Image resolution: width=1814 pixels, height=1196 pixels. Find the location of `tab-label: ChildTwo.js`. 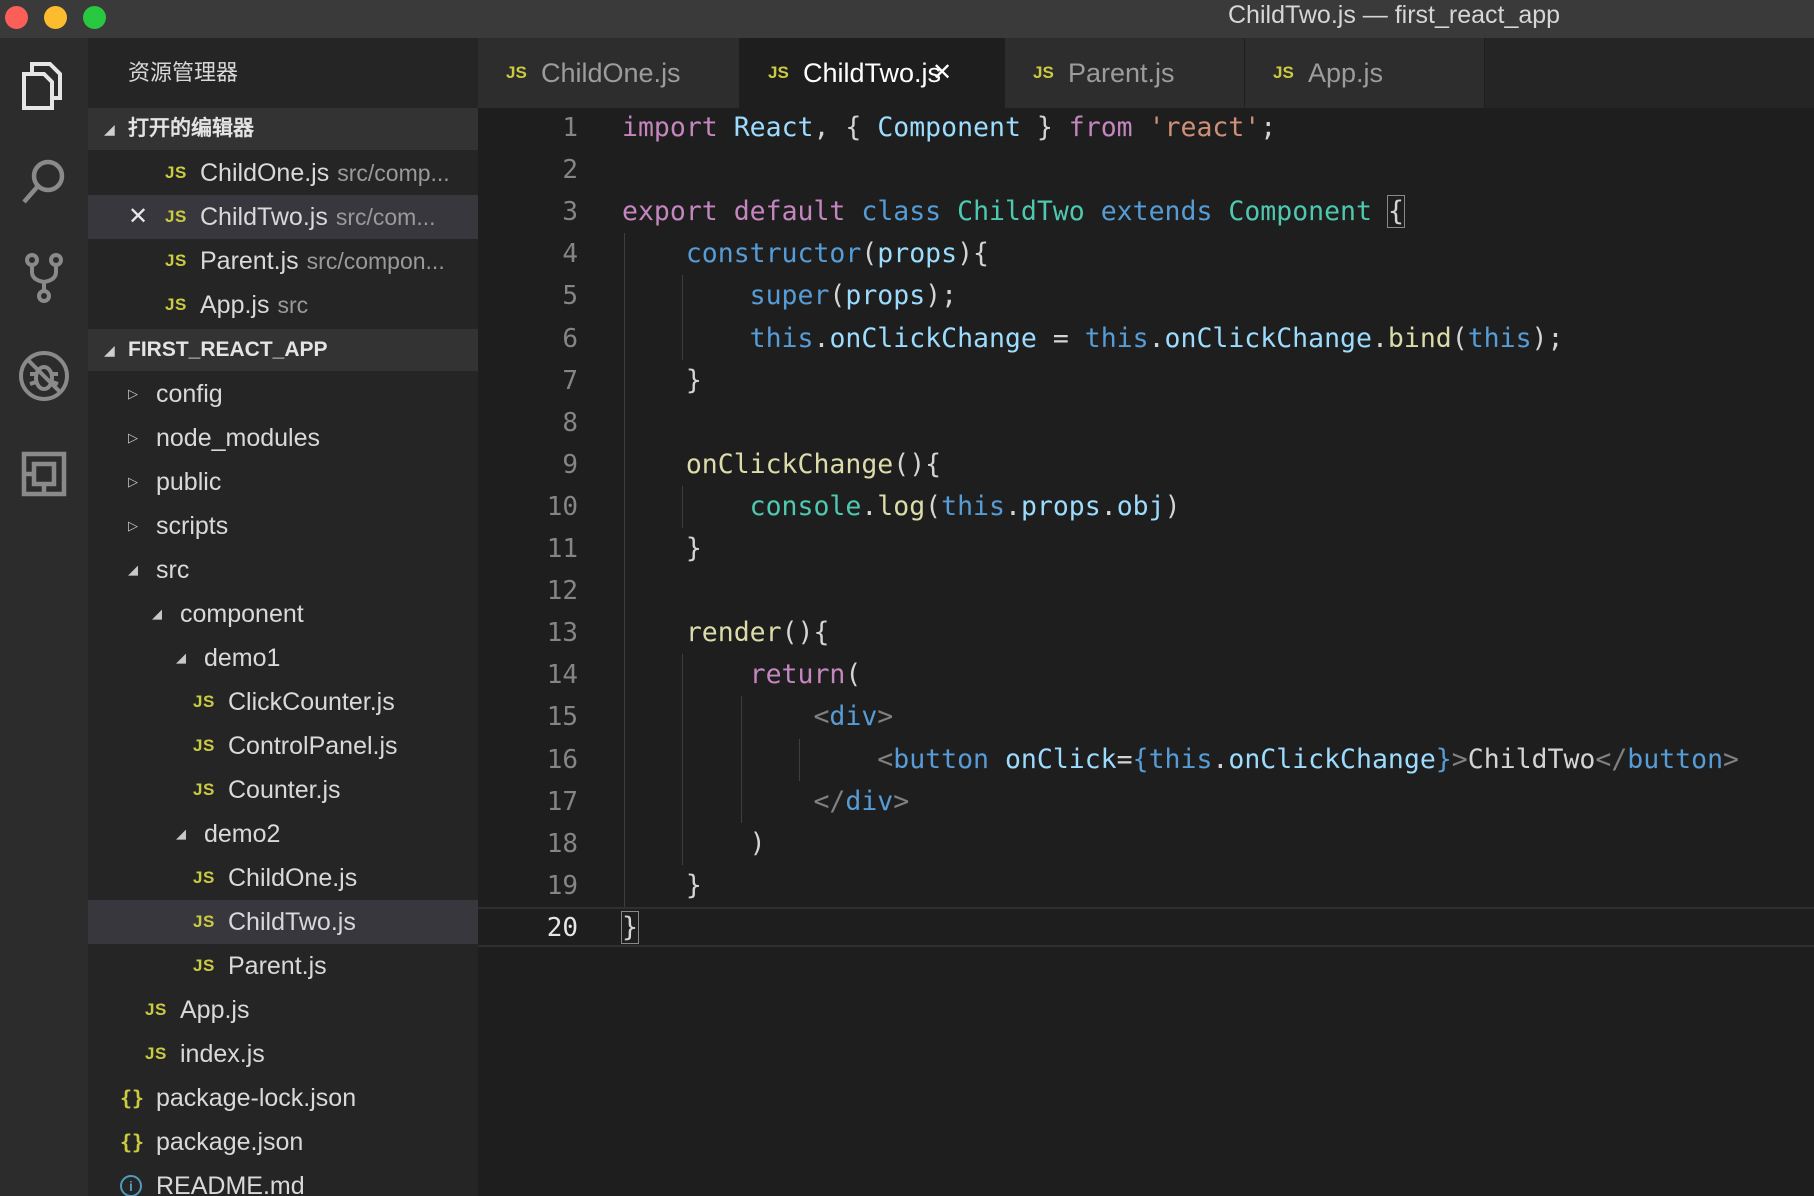

tab-label: ChildTwo.js is located at coordinates (872, 73).